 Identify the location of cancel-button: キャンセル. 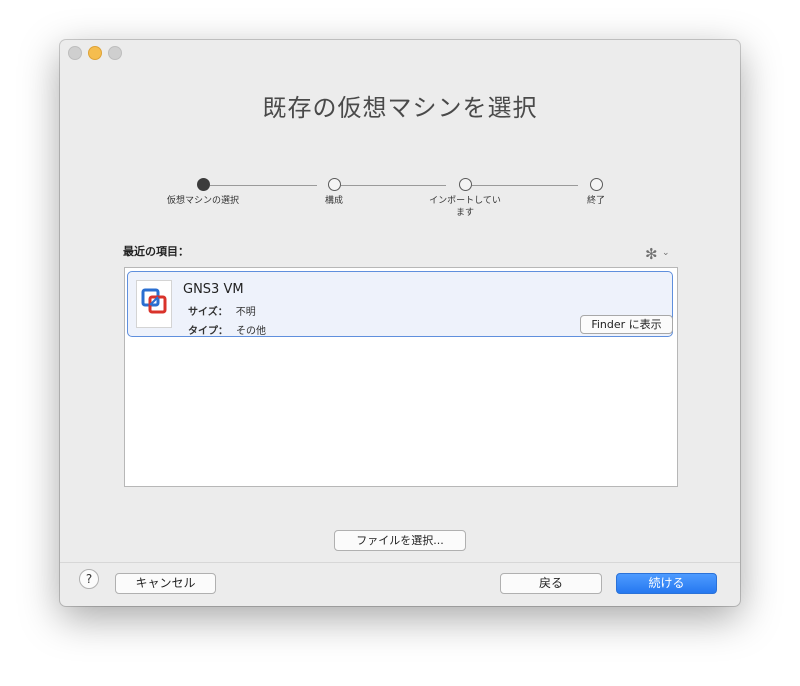
(165, 583).